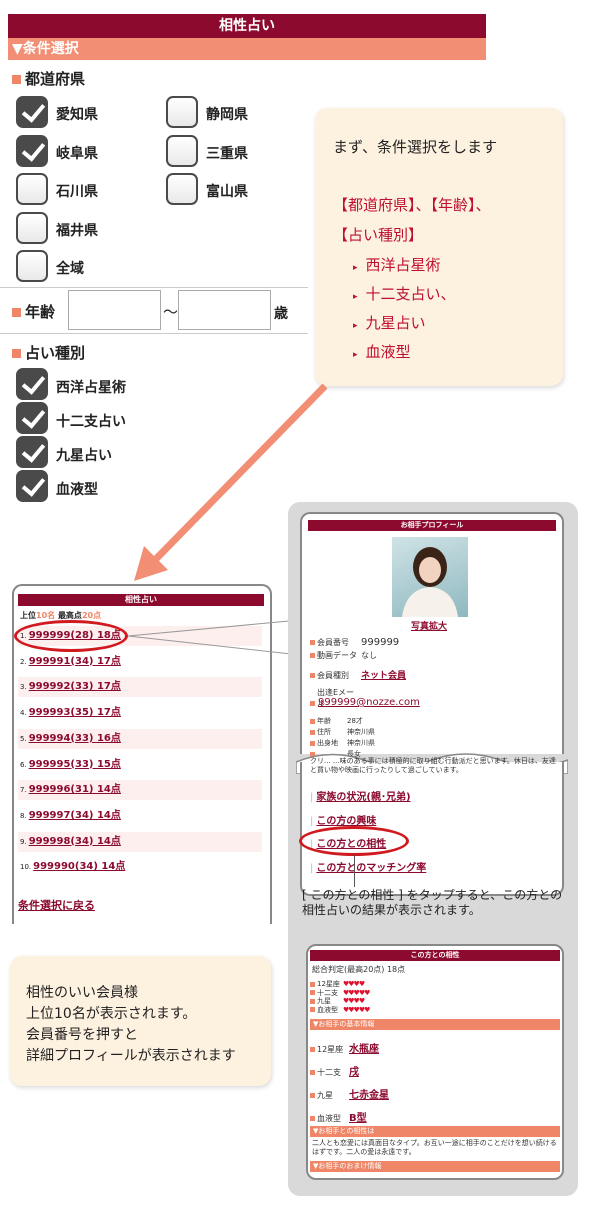 The height and width of the screenshot is (1211, 592). I want to click on callout1-item: ▸ 血液型, so click(382, 352).